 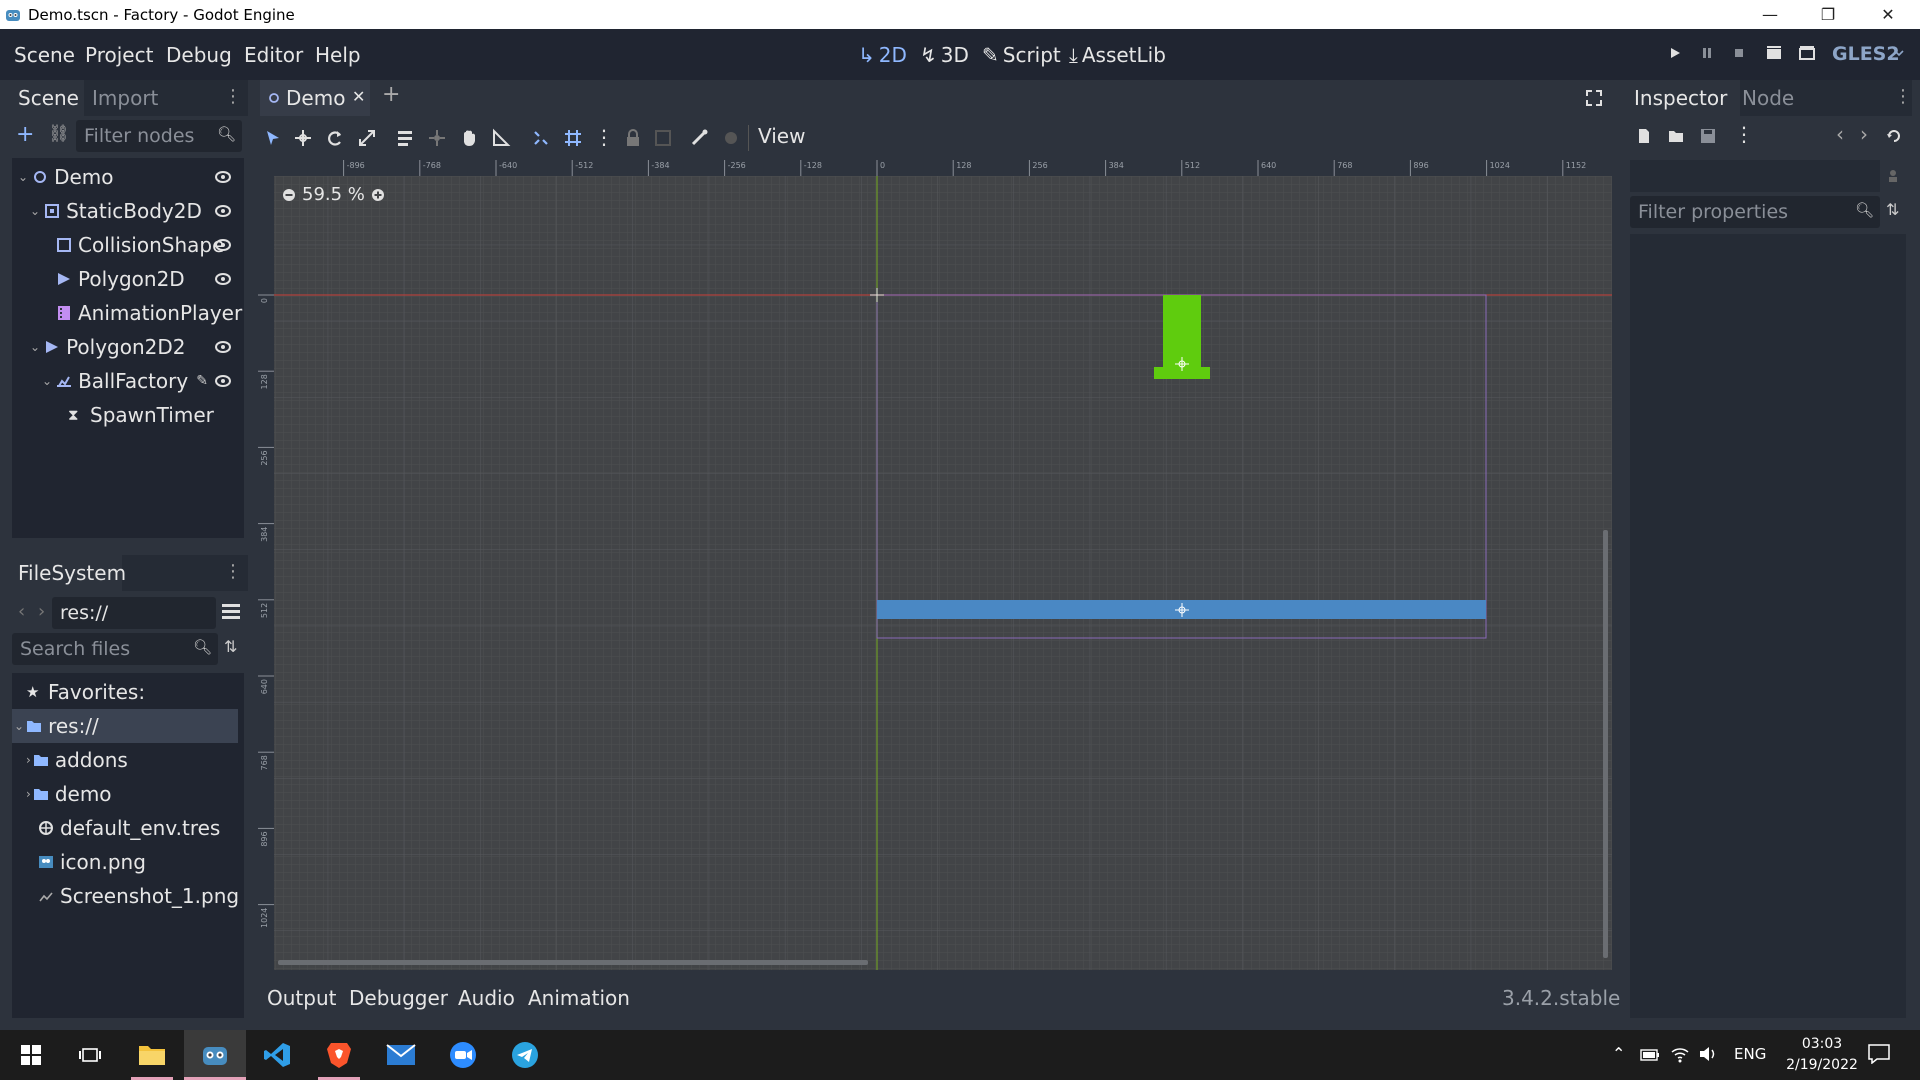 I want to click on new-resource-icon, so click(x=1644, y=136).